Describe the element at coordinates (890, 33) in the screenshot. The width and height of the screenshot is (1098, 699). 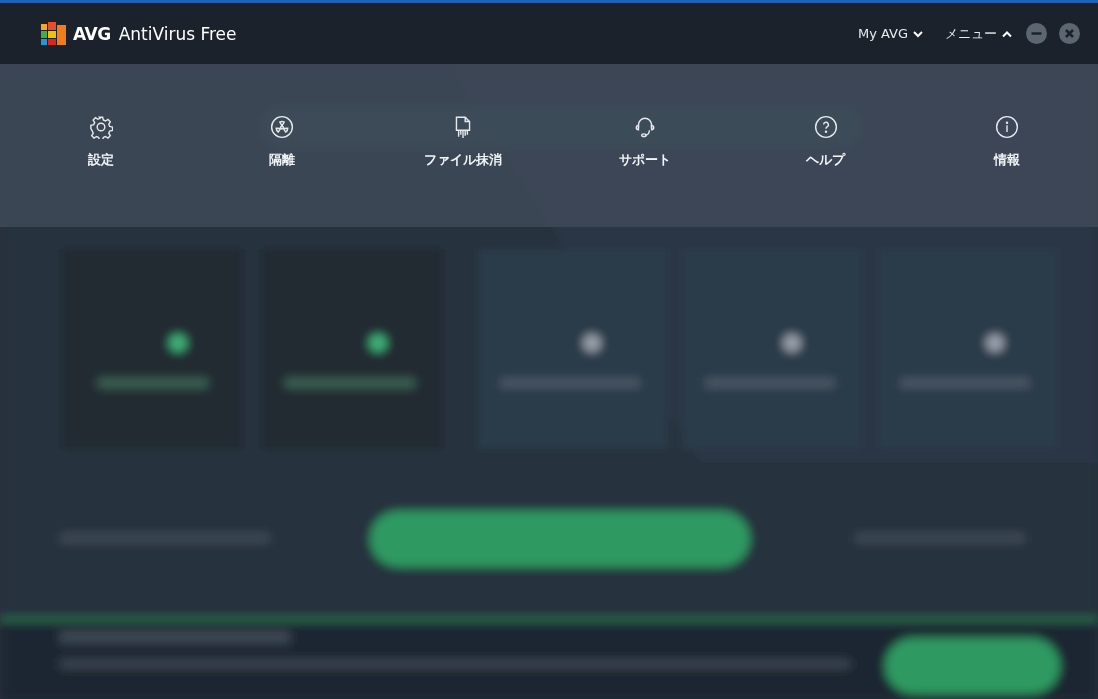
I see `header-menu-button: My AVG` at that location.